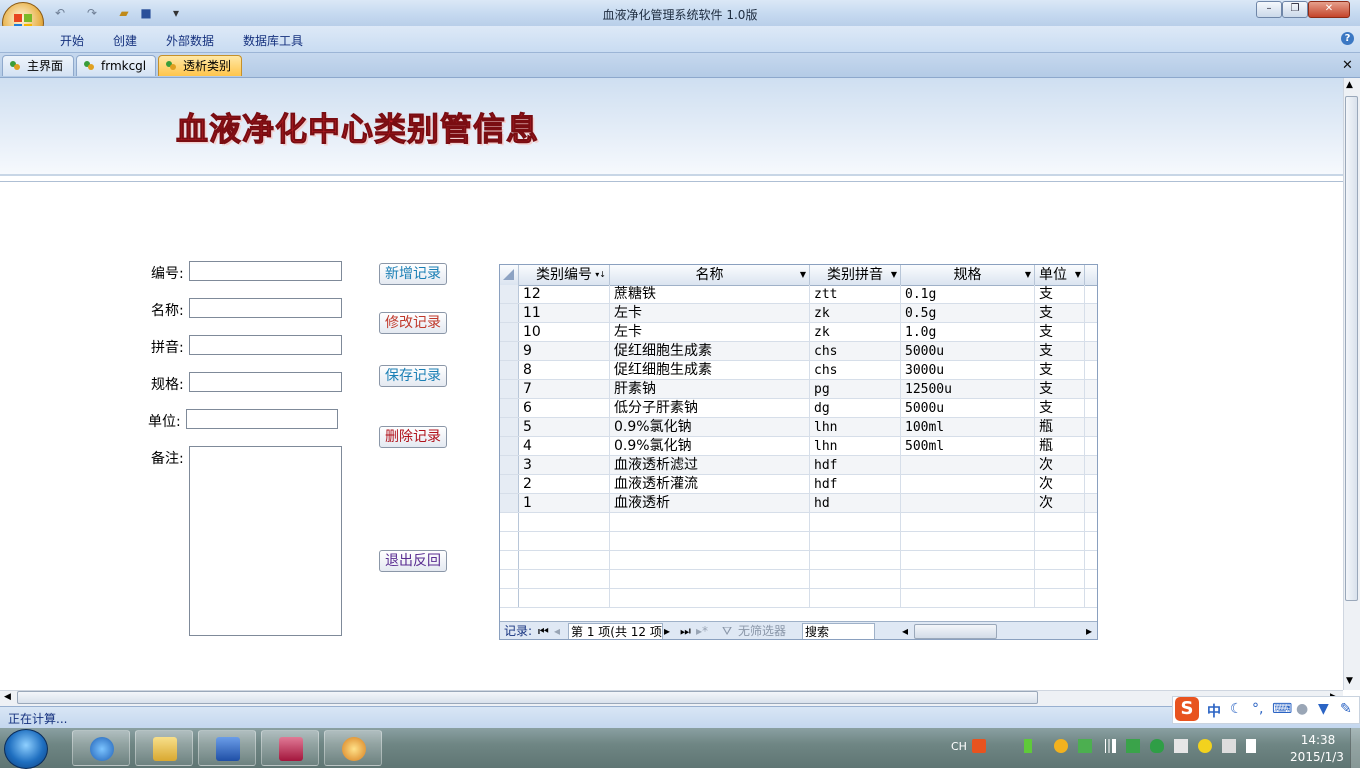 The image size is (1360, 769). I want to click on scroll-up-icon: ▲, so click(1349, 85).